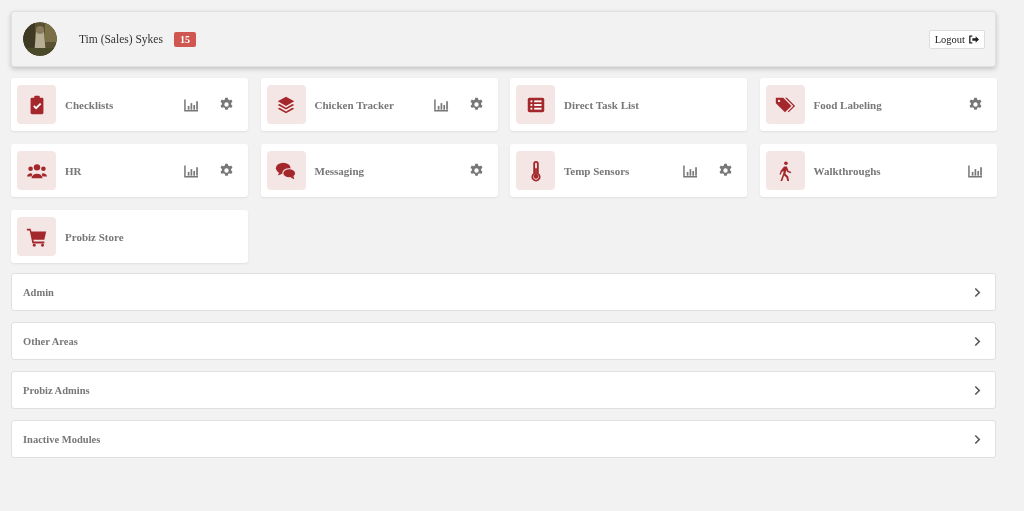 The image size is (1024, 511). I want to click on module-card: Checklists, so click(129, 104).